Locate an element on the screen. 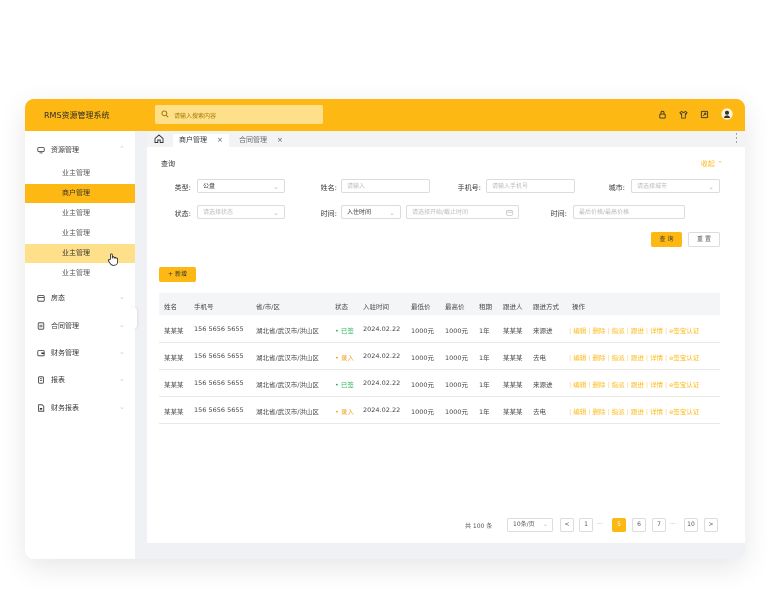  tab-merchant: 商户管理 × is located at coordinates (201, 140).